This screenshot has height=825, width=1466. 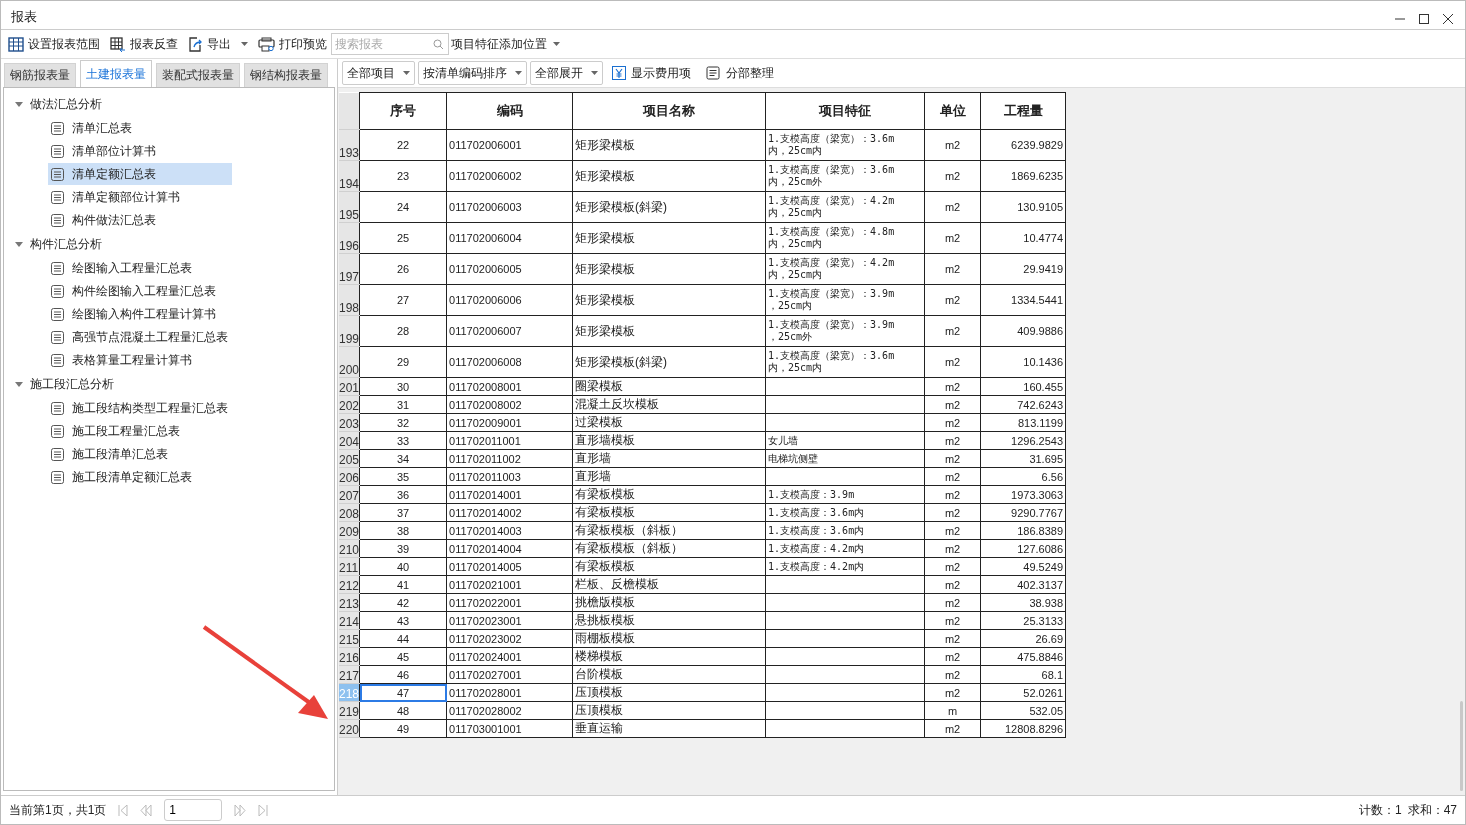 I want to click on toolbar-button: 导出, so click(x=218, y=44).